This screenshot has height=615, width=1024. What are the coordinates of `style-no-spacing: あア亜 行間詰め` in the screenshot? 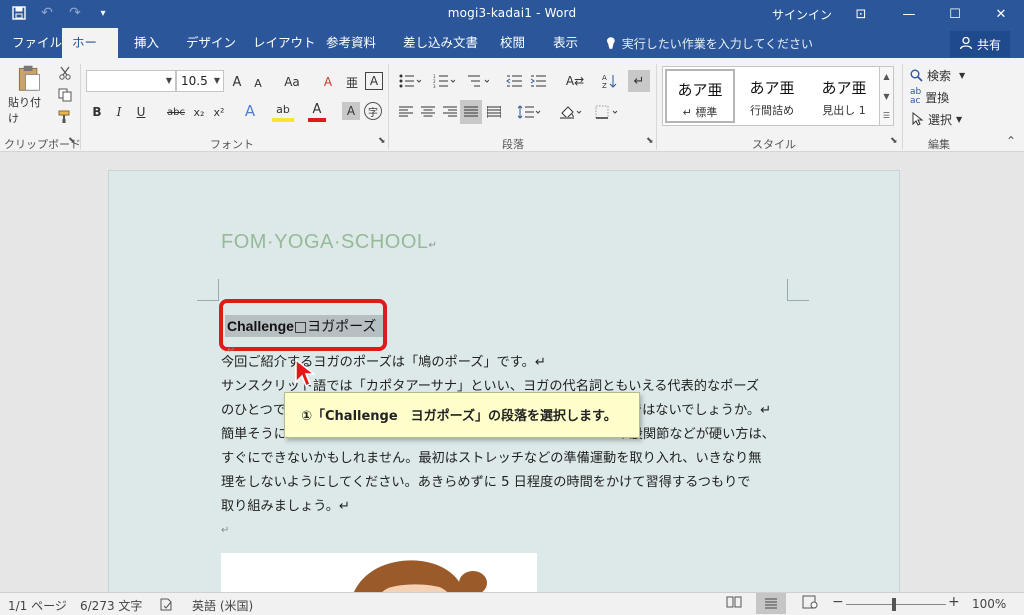 It's located at (772, 96).